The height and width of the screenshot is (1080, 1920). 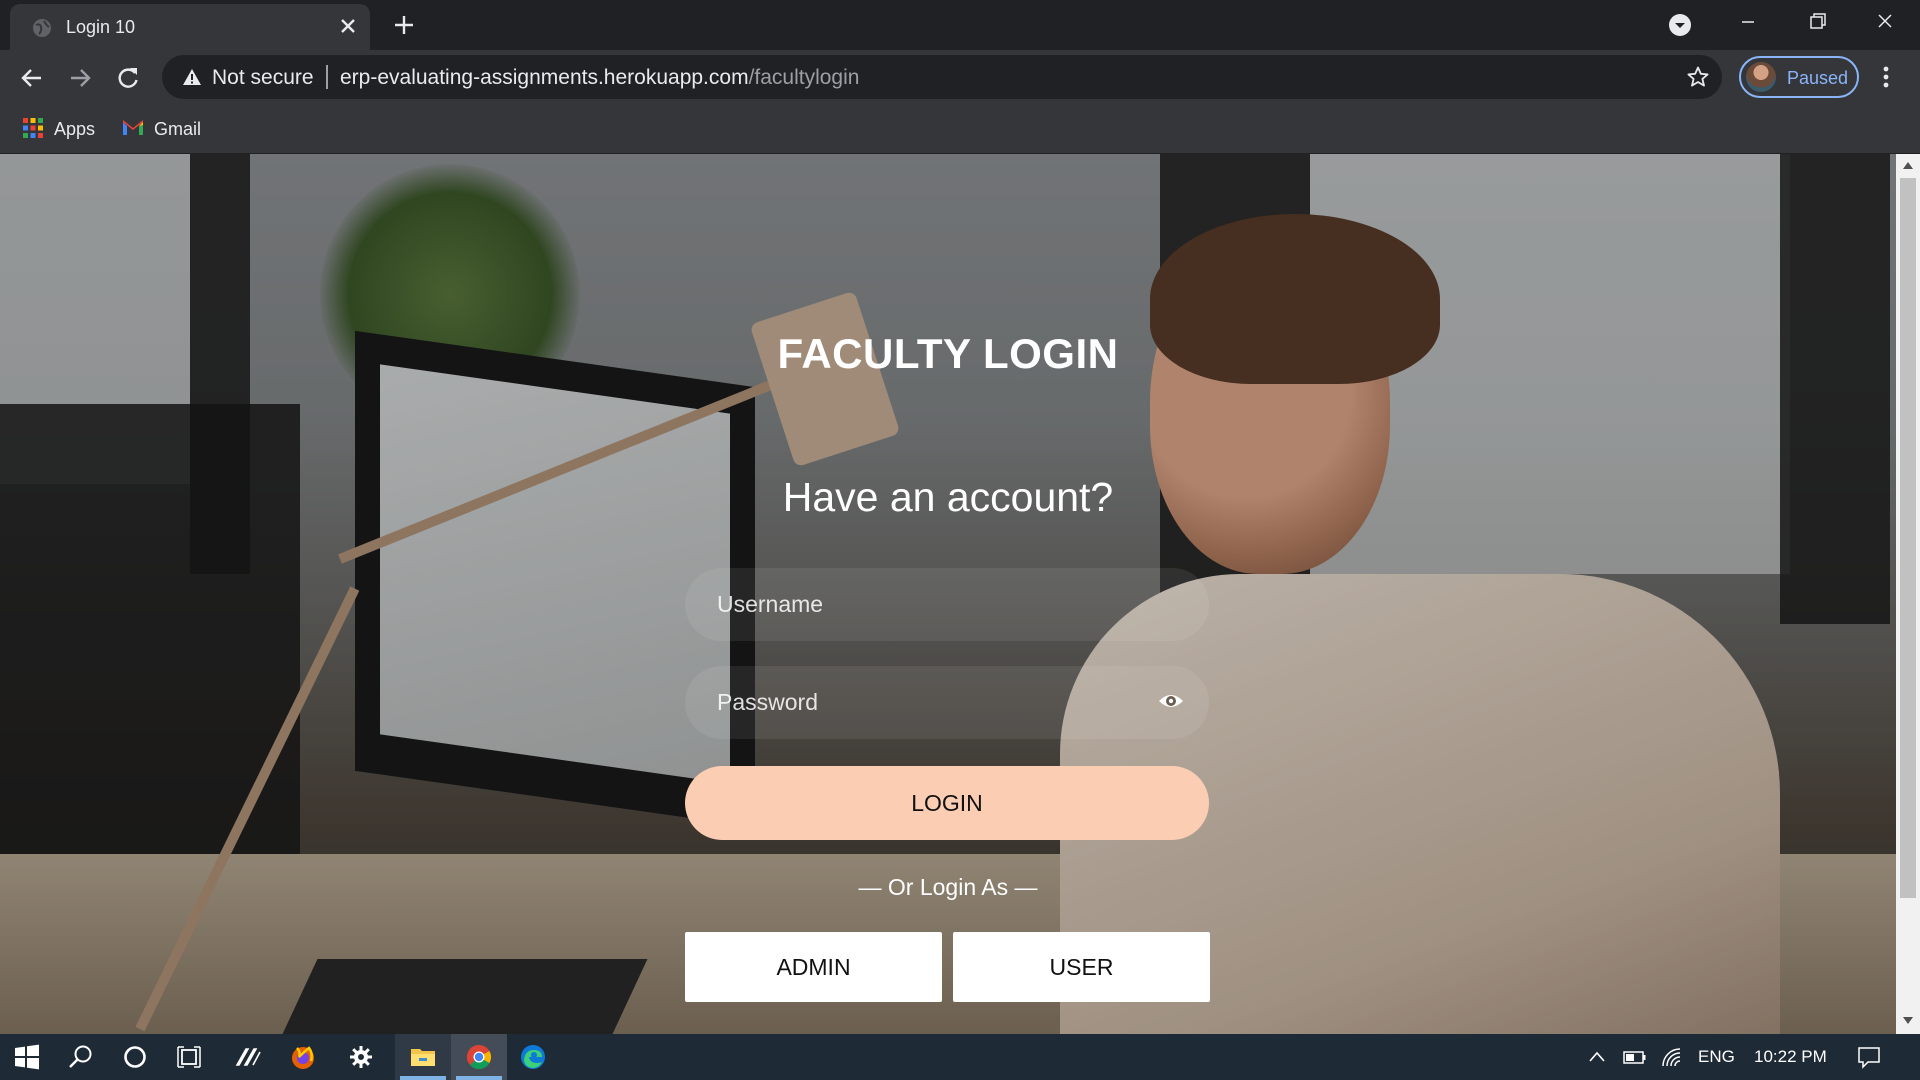 I want to click on username-placeholder: Username, so click(x=770, y=604).